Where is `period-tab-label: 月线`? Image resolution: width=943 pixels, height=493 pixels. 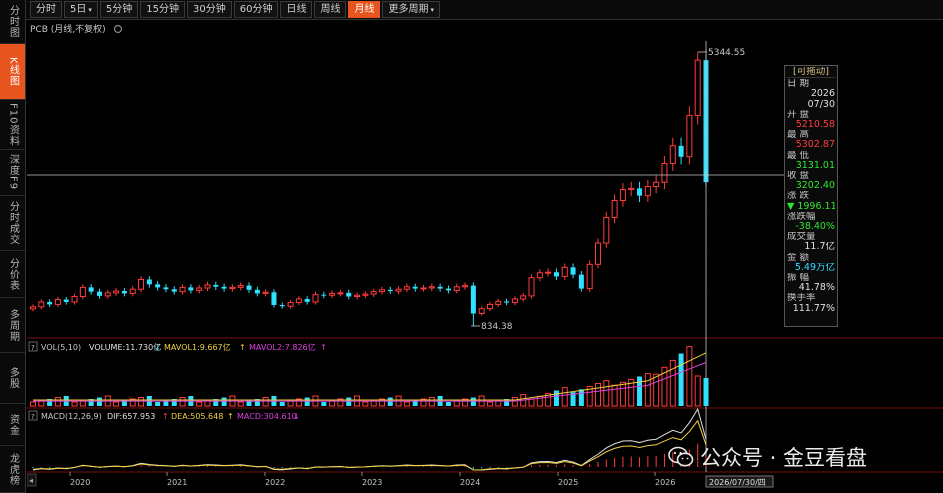 period-tab-label: 月线 is located at coordinates (364, 9).